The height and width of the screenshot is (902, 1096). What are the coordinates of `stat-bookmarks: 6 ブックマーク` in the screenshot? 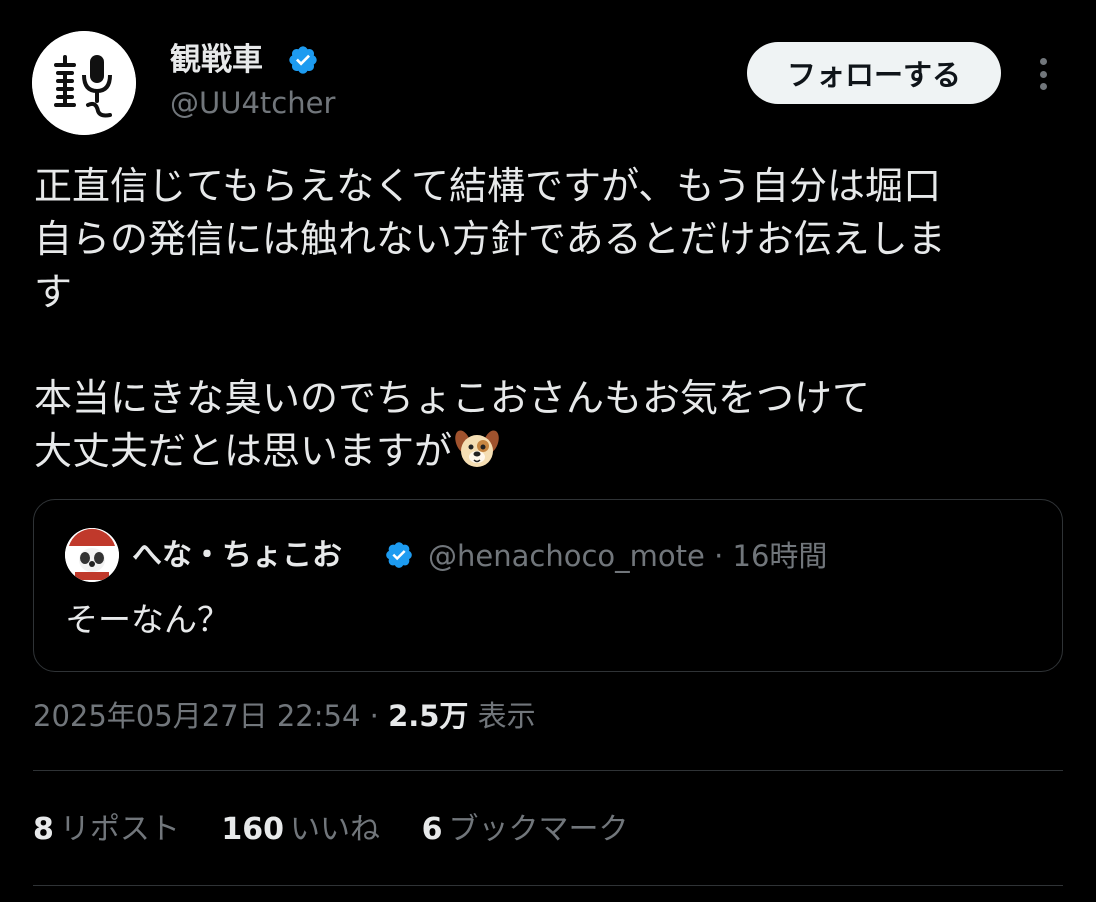 It's located at (525, 829).